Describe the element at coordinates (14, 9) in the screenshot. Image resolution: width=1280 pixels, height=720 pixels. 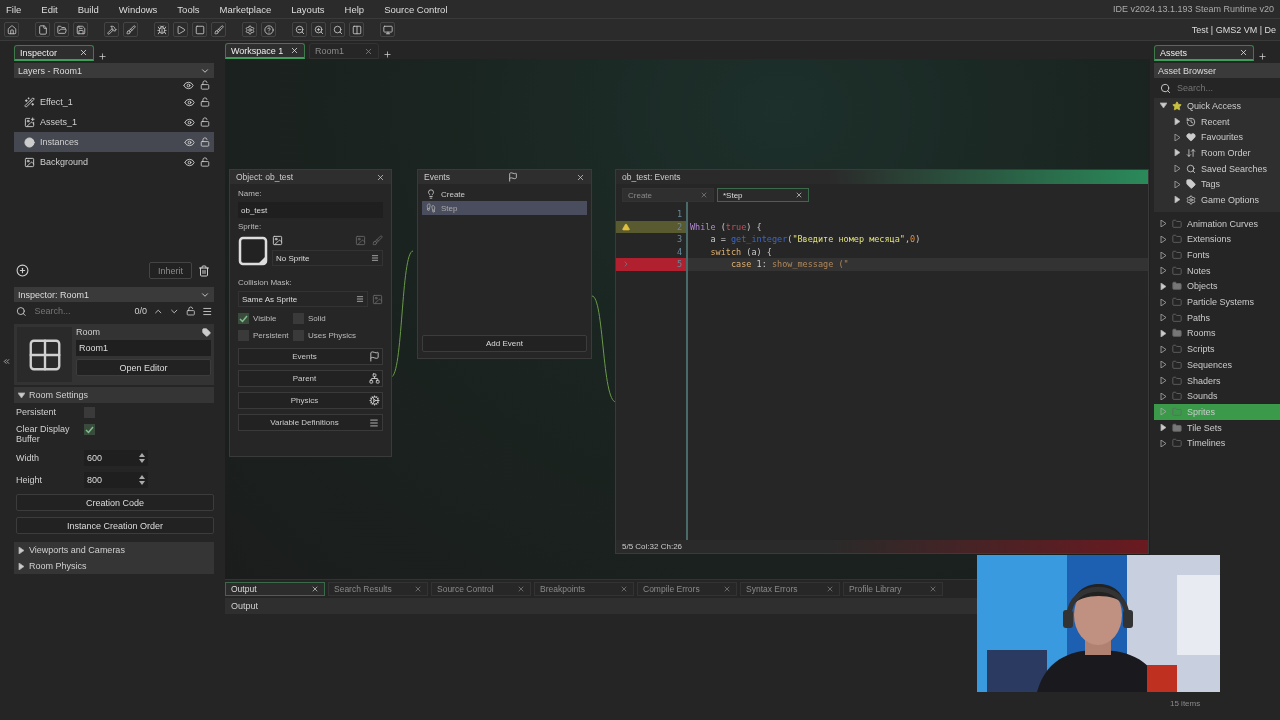
I see `menu-item: File` at that location.